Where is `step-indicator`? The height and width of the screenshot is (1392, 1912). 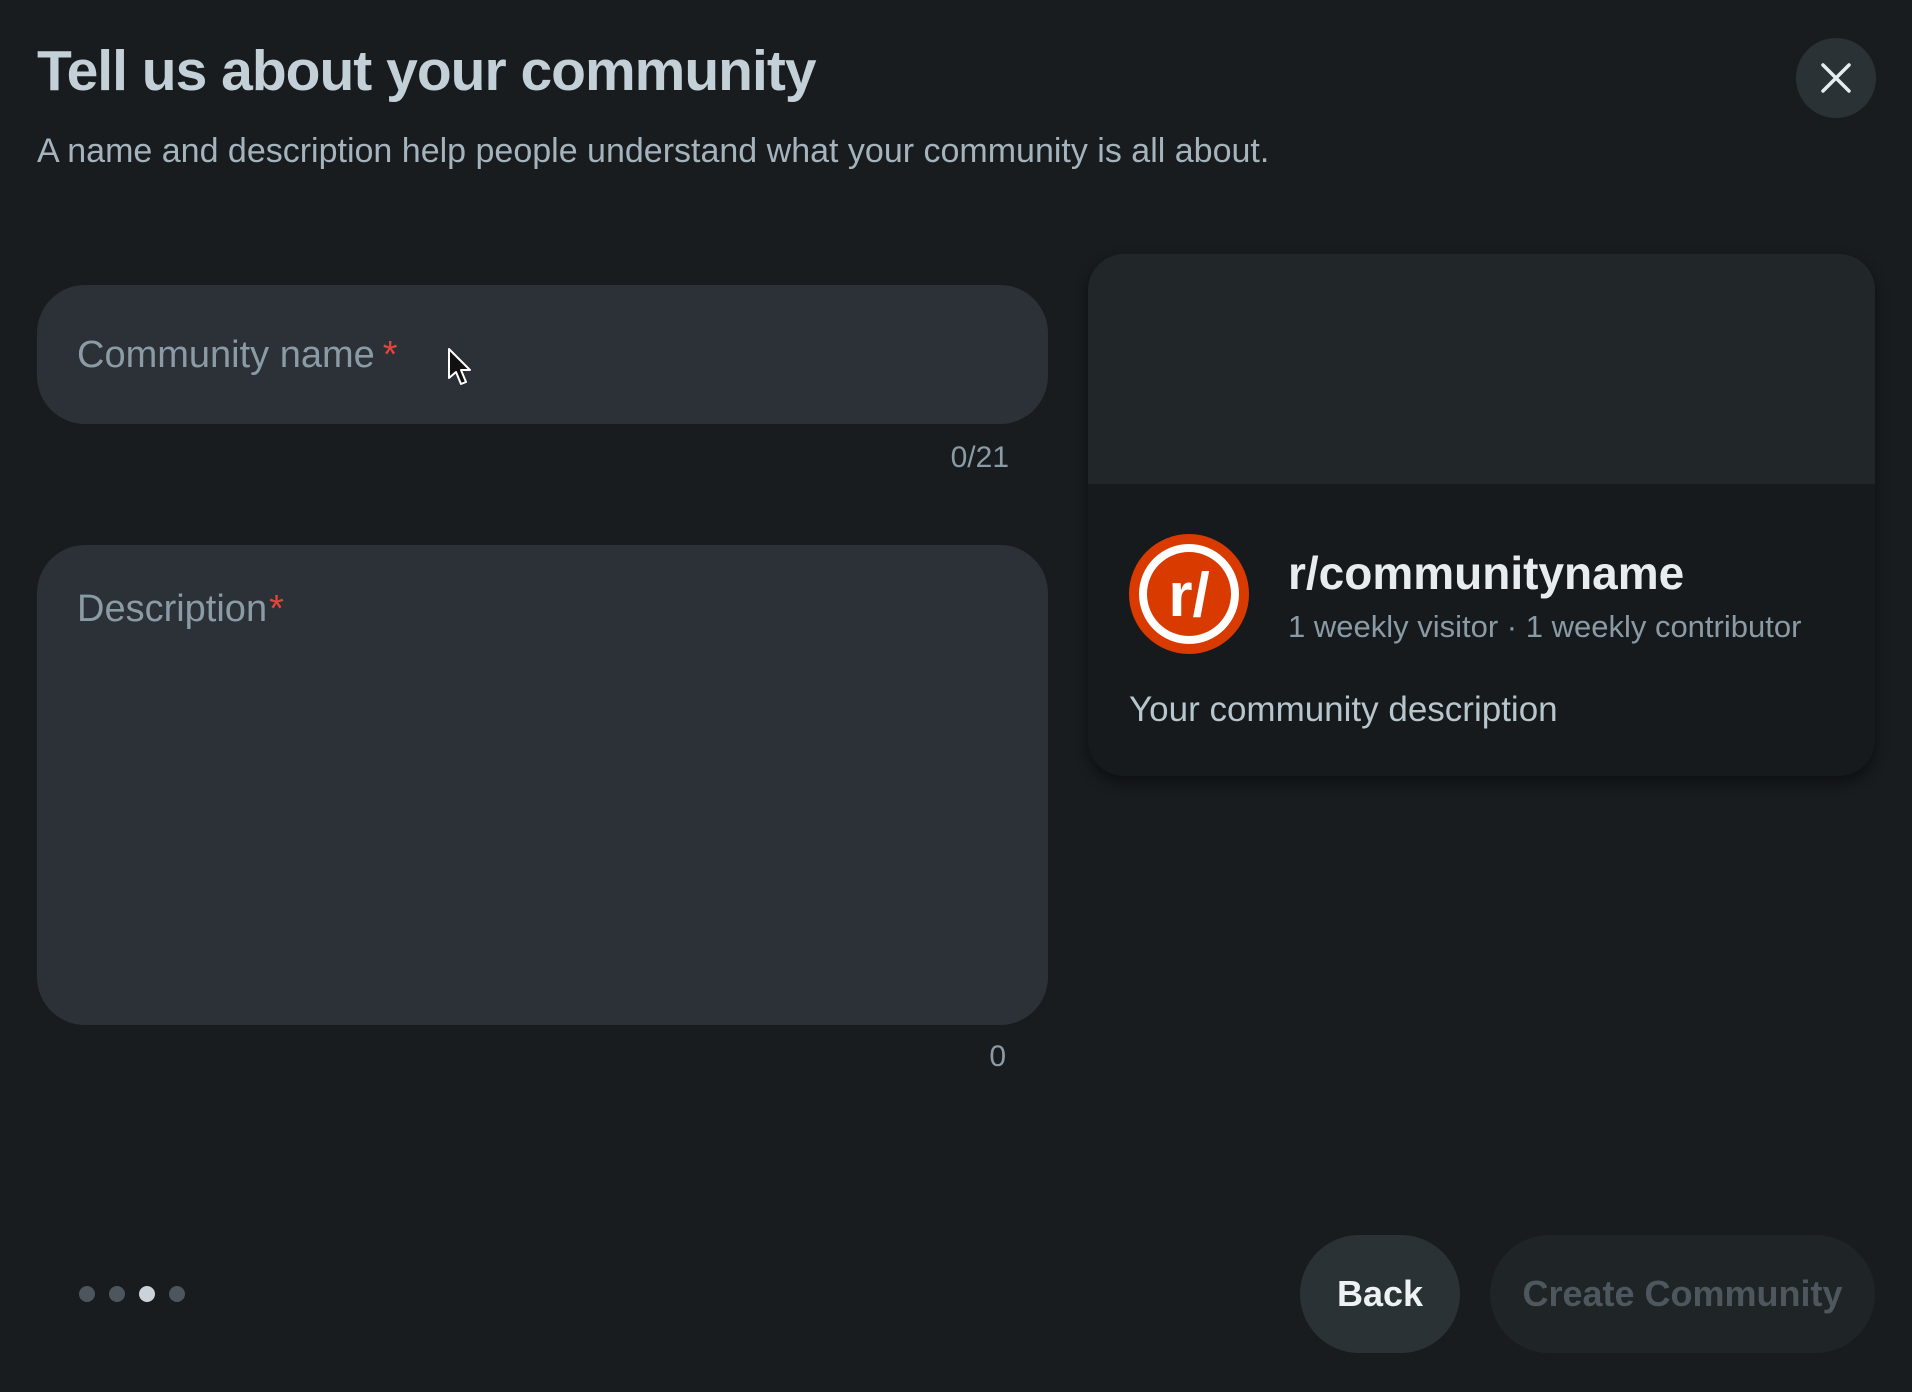
step-indicator is located at coordinates (132, 1294).